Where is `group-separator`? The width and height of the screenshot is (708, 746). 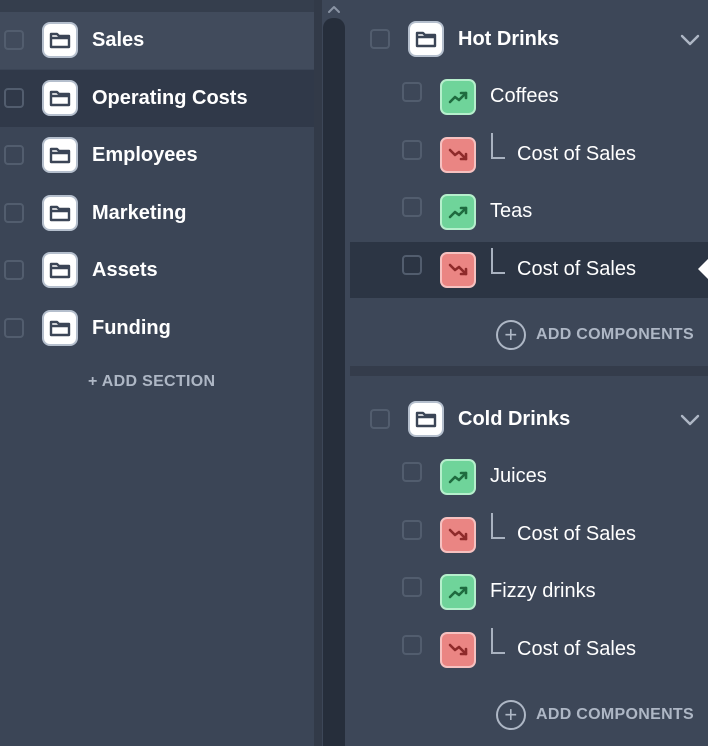
group-separator is located at coordinates (529, 371).